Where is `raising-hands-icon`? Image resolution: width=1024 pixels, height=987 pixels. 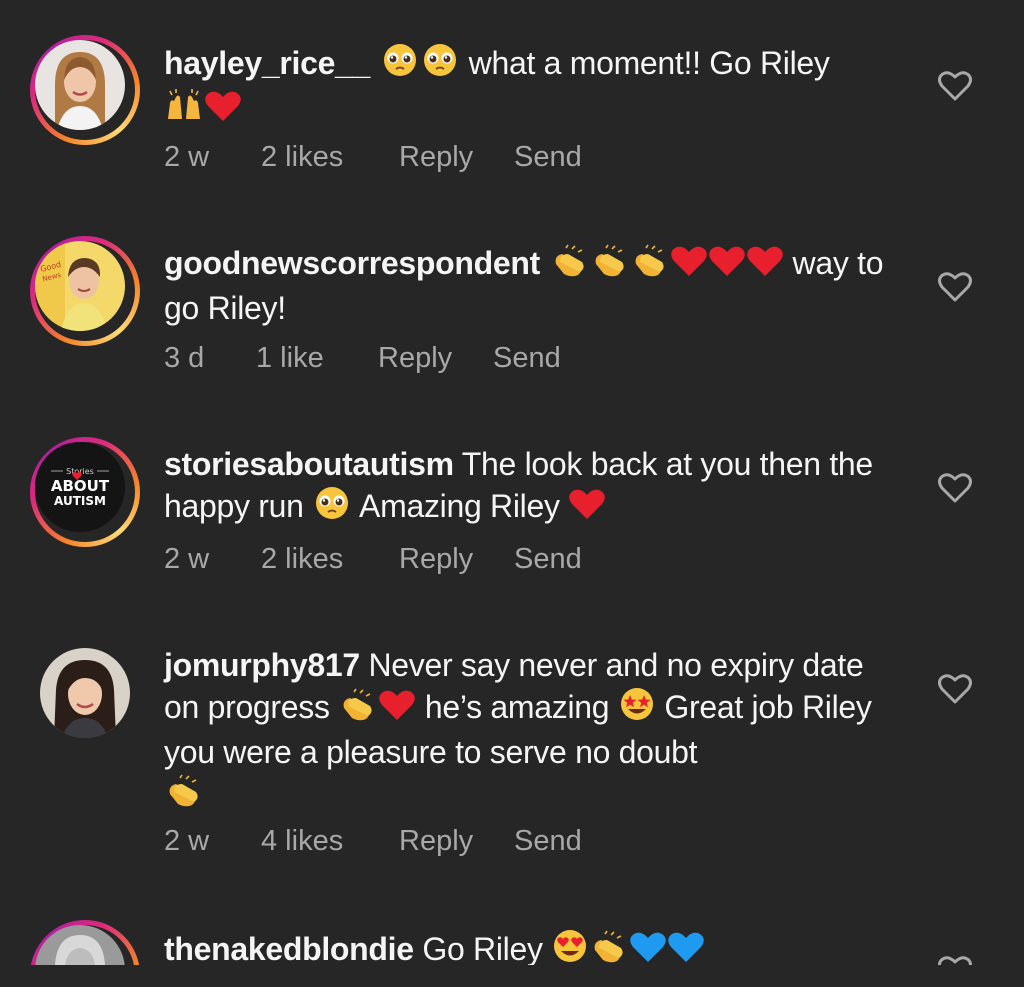 raising-hands-icon is located at coordinates (184, 111).